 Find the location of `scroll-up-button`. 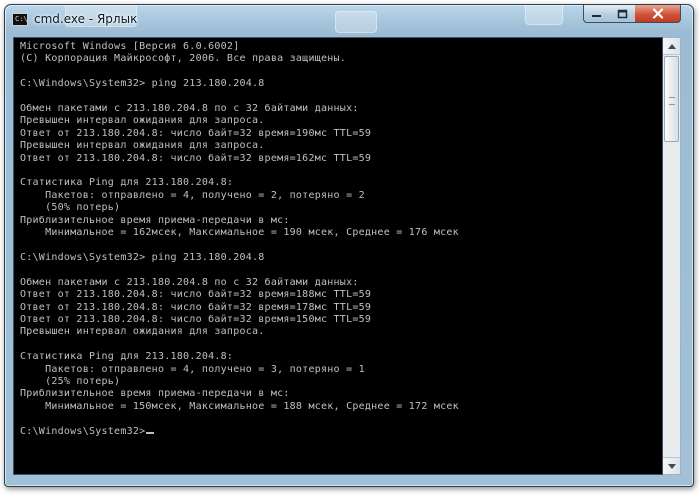

scroll-up-button is located at coordinates (671, 46).